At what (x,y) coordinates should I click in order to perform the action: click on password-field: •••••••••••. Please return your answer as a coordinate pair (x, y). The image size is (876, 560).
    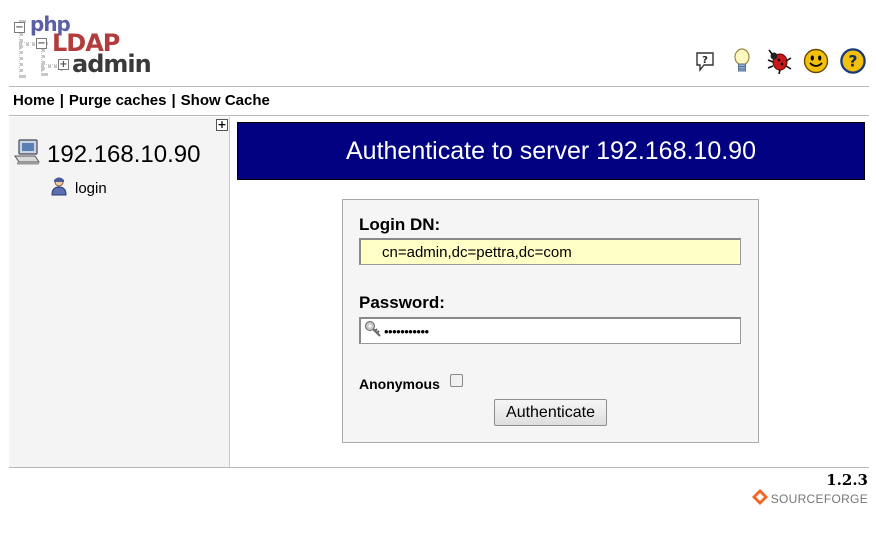
    Looking at the image, I should click on (550, 330).